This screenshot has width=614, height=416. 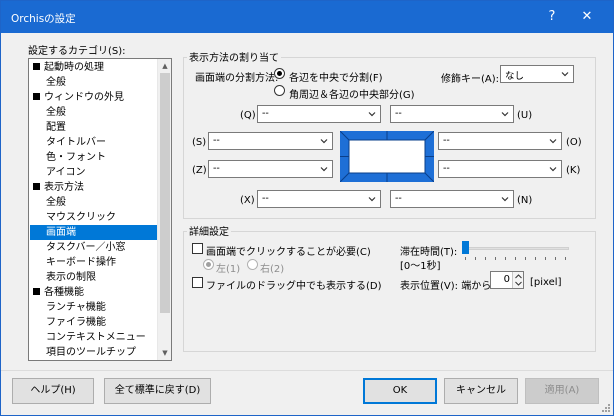 I want to click on tree-item-label: 項目のツールチップ, so click(x=91, y=352).